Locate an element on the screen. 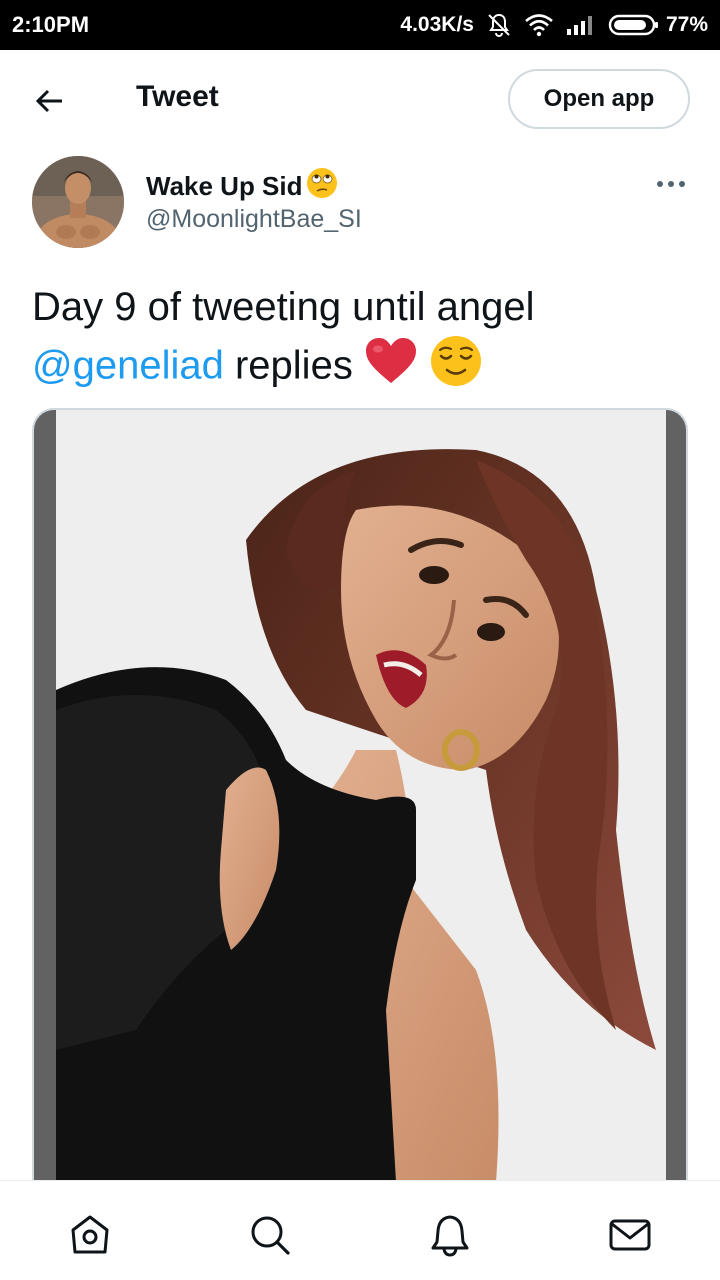 This screenshot has width=720, height=1280. mention-link: @geneliad is located at coordinates (128, 366).